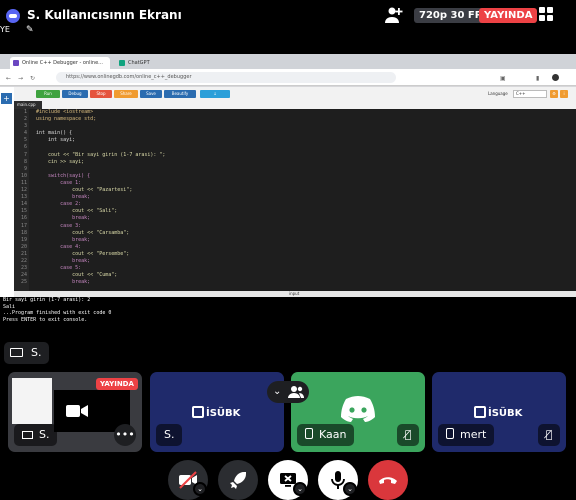  Describe the element at coordinates (75, 94) in the screenshot. I see `debug-button: Debug` at that location.